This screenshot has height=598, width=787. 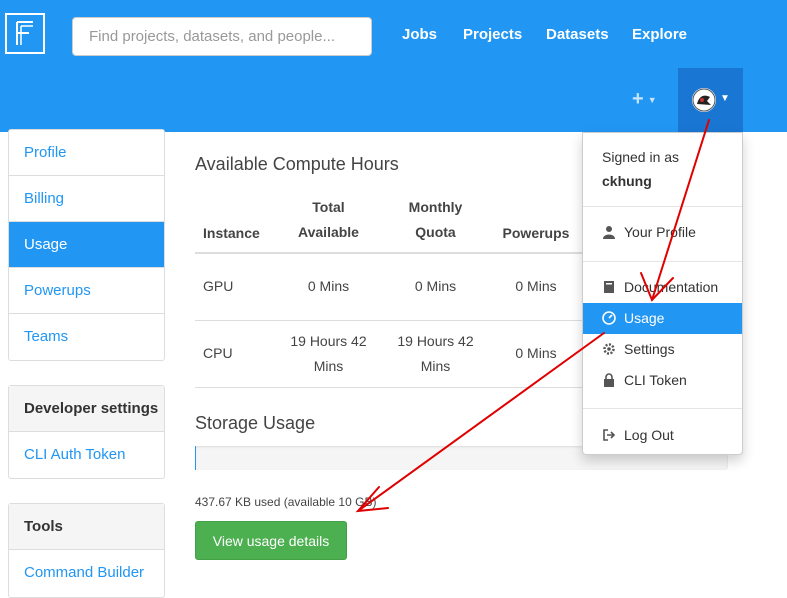 I want to click on column-header: Instance, so click(x=235, y=221).